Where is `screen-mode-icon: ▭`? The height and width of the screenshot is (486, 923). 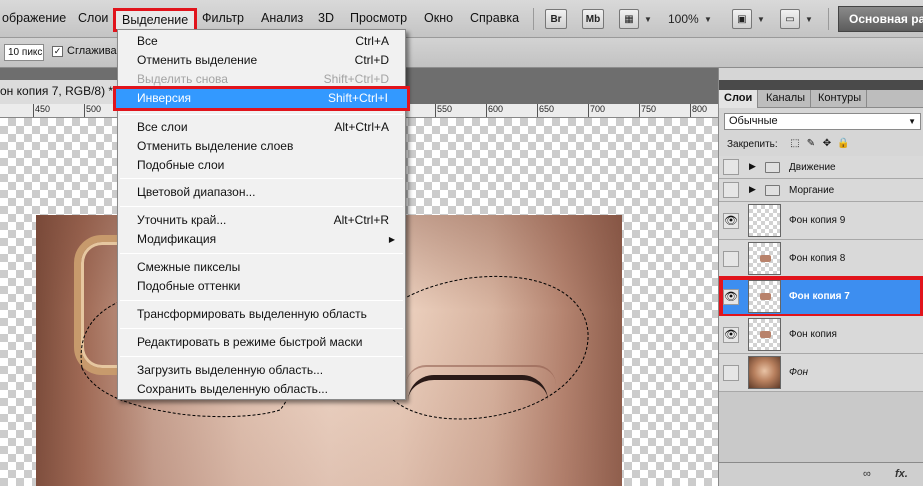
screen-mode-icon: ▭ is located at coordinates (790, 19).